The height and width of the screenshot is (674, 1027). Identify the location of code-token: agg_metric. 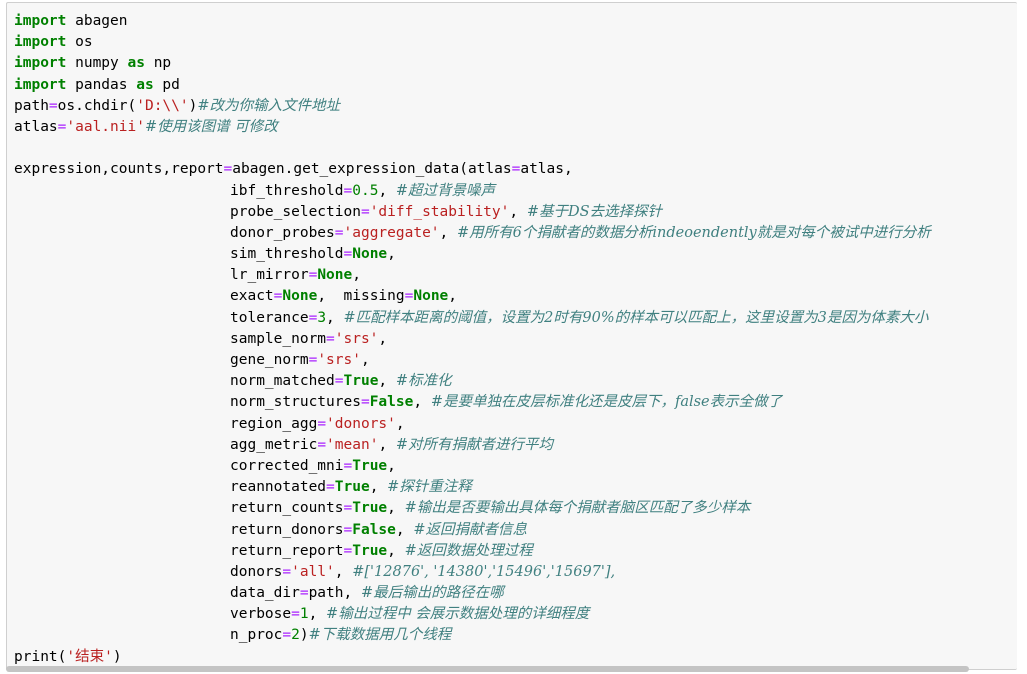
(274, 444).